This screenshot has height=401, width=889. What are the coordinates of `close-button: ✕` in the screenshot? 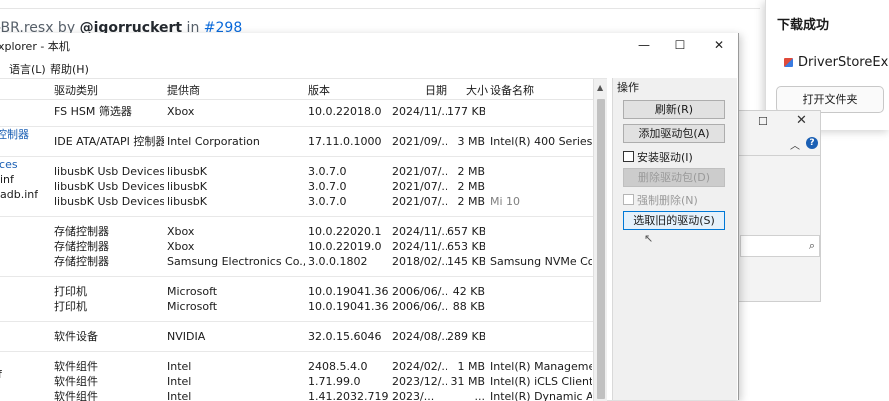 It's located at (719, 45).